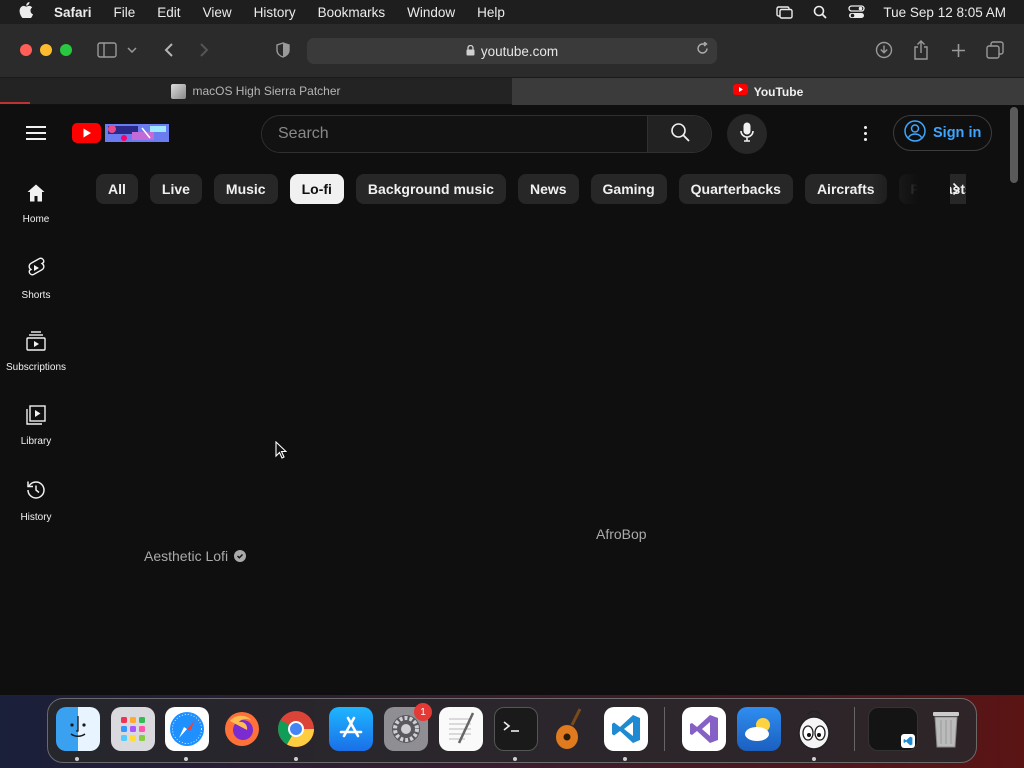 The image size is (1024, 768). Describe the element at coordinates (351, 729) in the screenshot. I see `app-store-icon` at that location.